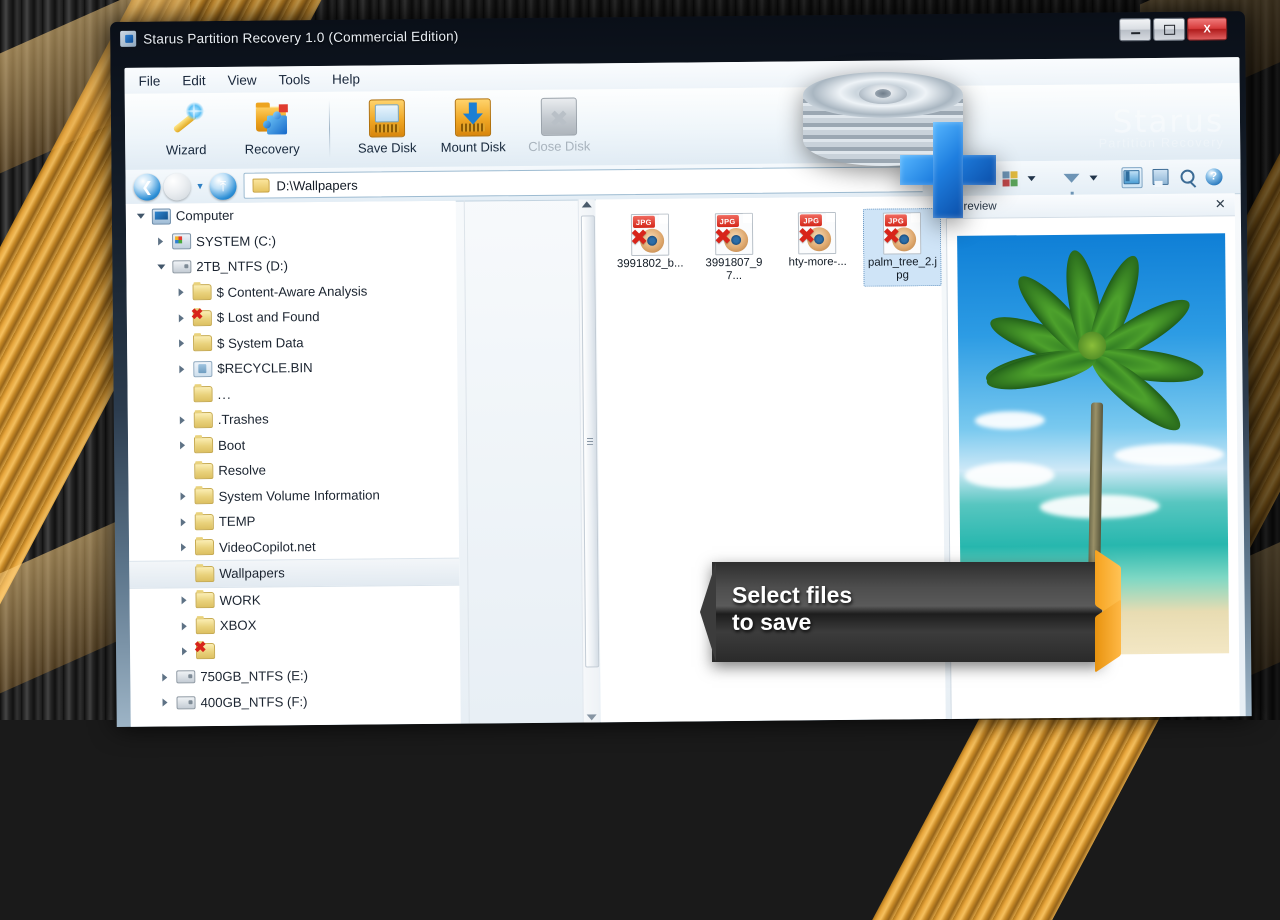 This screenshot has width=1280, height=920. I want to click on toolbar-label-close-disk: Close Disk, so click(559, 146).